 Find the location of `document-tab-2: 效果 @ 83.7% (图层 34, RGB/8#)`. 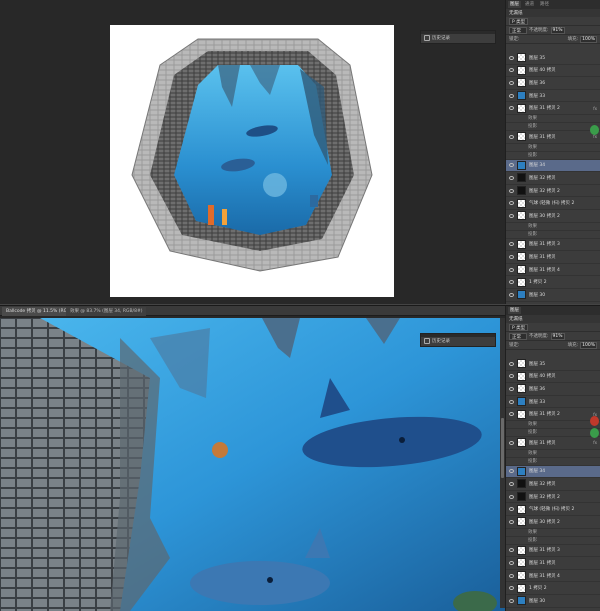

document-tab-2: 效果 @ 83.7% (图层 34, RGB/8#) is located at coordinates (106, 311).